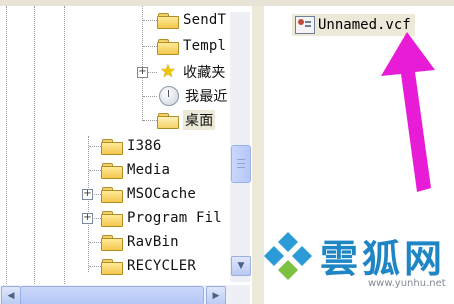 Image resolution: width=454 pixels, height=304 pixels. I want to click on tree-item-sendto: SendT, so click(191, 20).